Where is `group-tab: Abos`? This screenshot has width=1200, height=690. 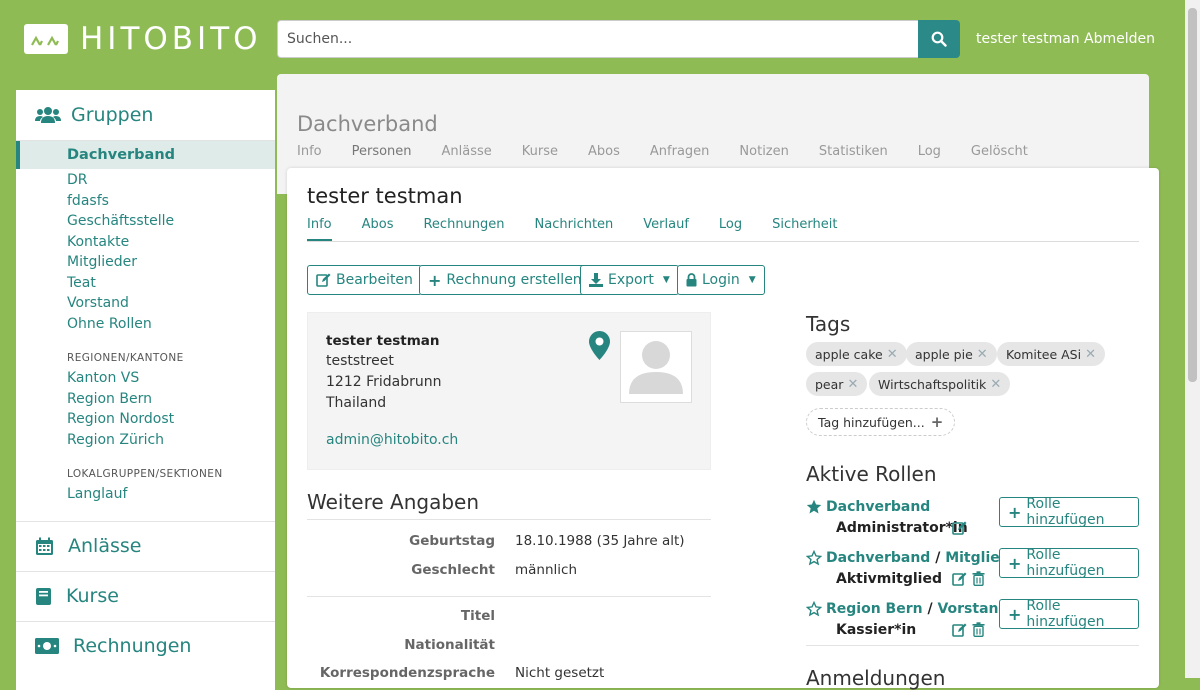 group-tab: Abos is located at coordinates (604, 151).